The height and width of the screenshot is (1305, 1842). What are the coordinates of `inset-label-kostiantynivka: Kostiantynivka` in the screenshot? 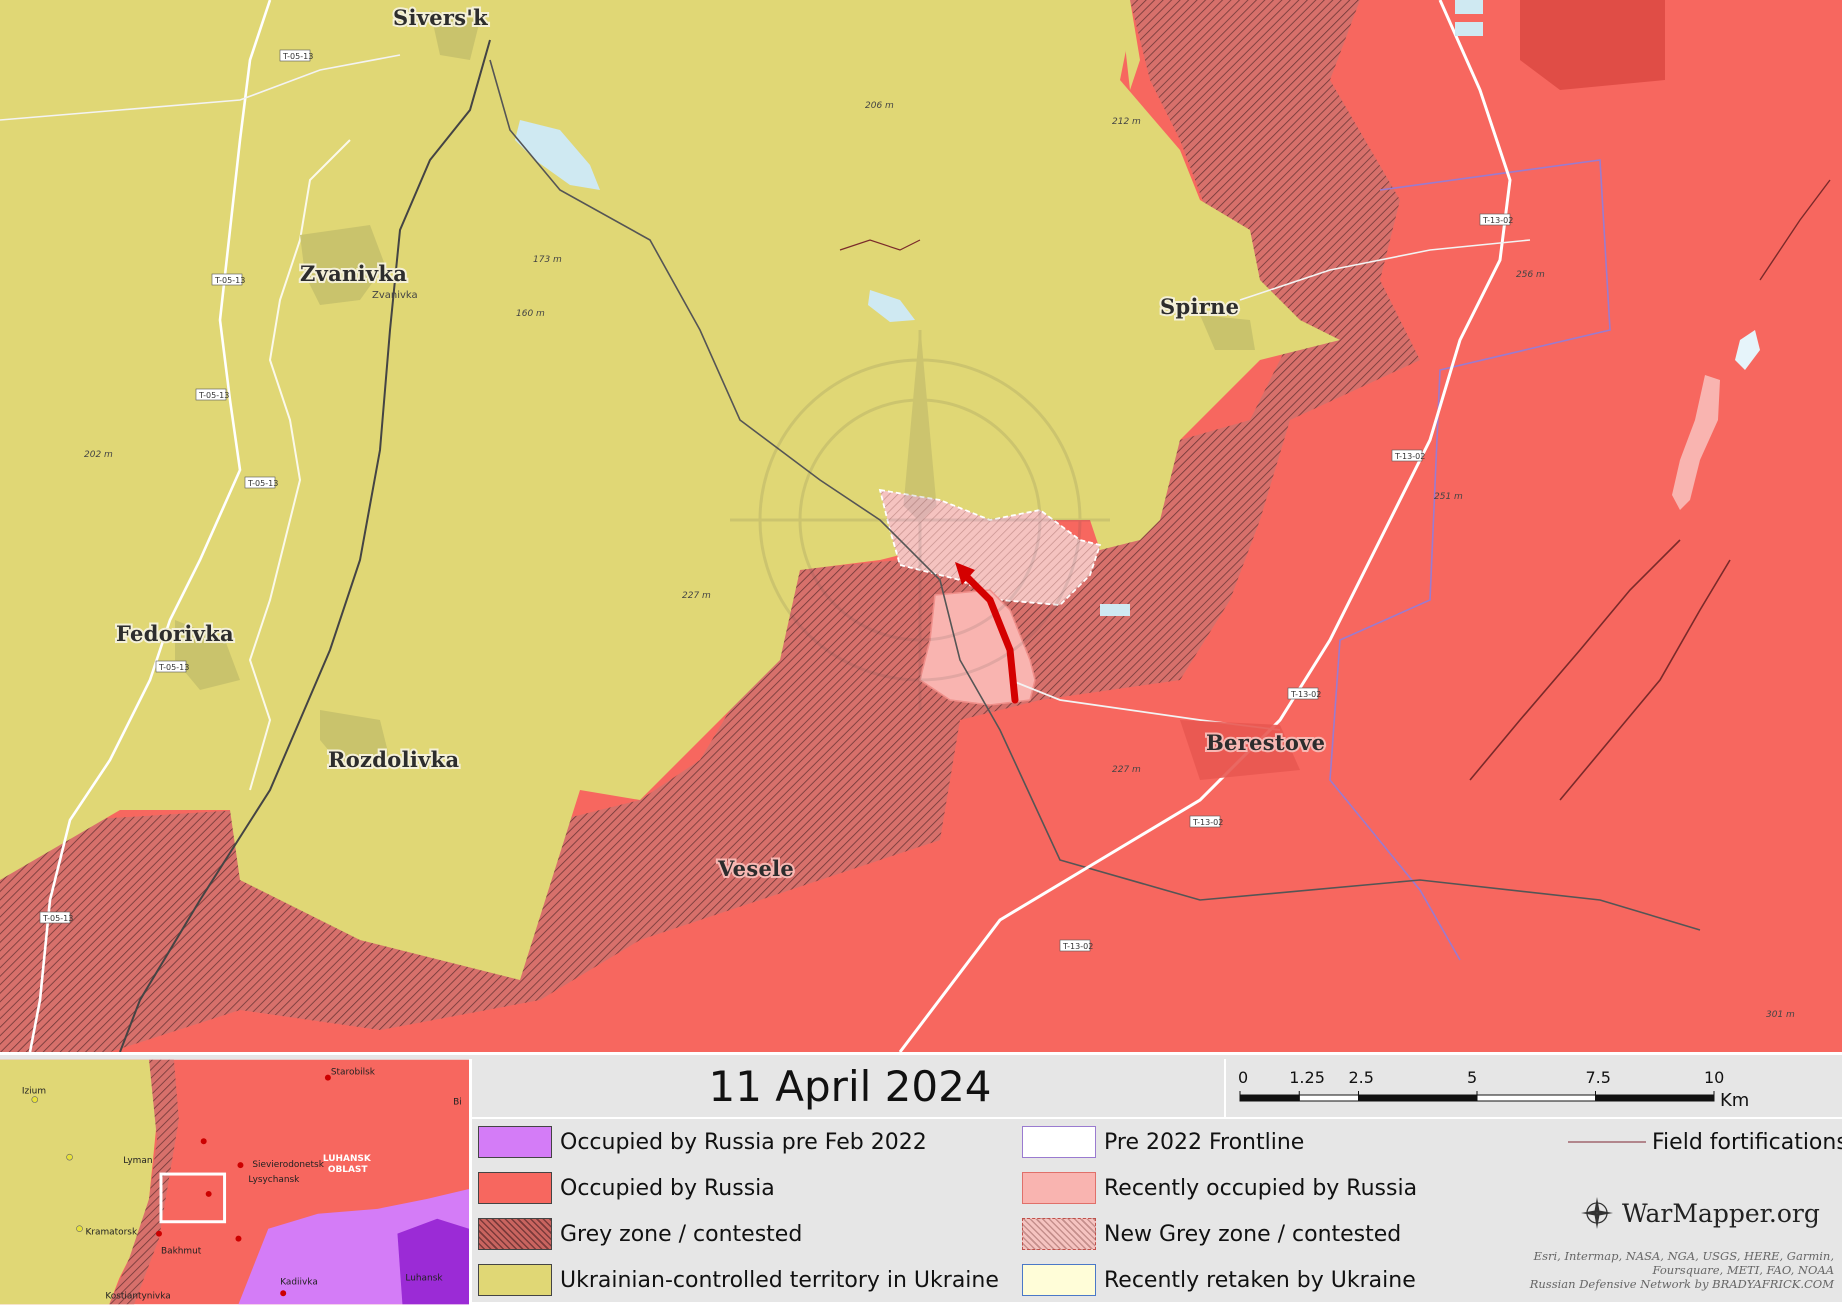 It's located at (137, 1296).